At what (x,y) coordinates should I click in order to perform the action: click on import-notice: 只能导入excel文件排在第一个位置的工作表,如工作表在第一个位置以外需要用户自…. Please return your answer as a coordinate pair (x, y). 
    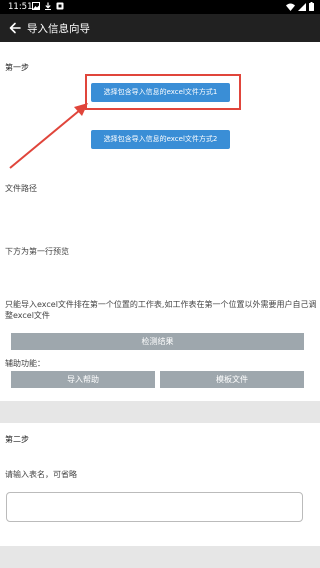
    Looking at the image, I should click on (161, 310).